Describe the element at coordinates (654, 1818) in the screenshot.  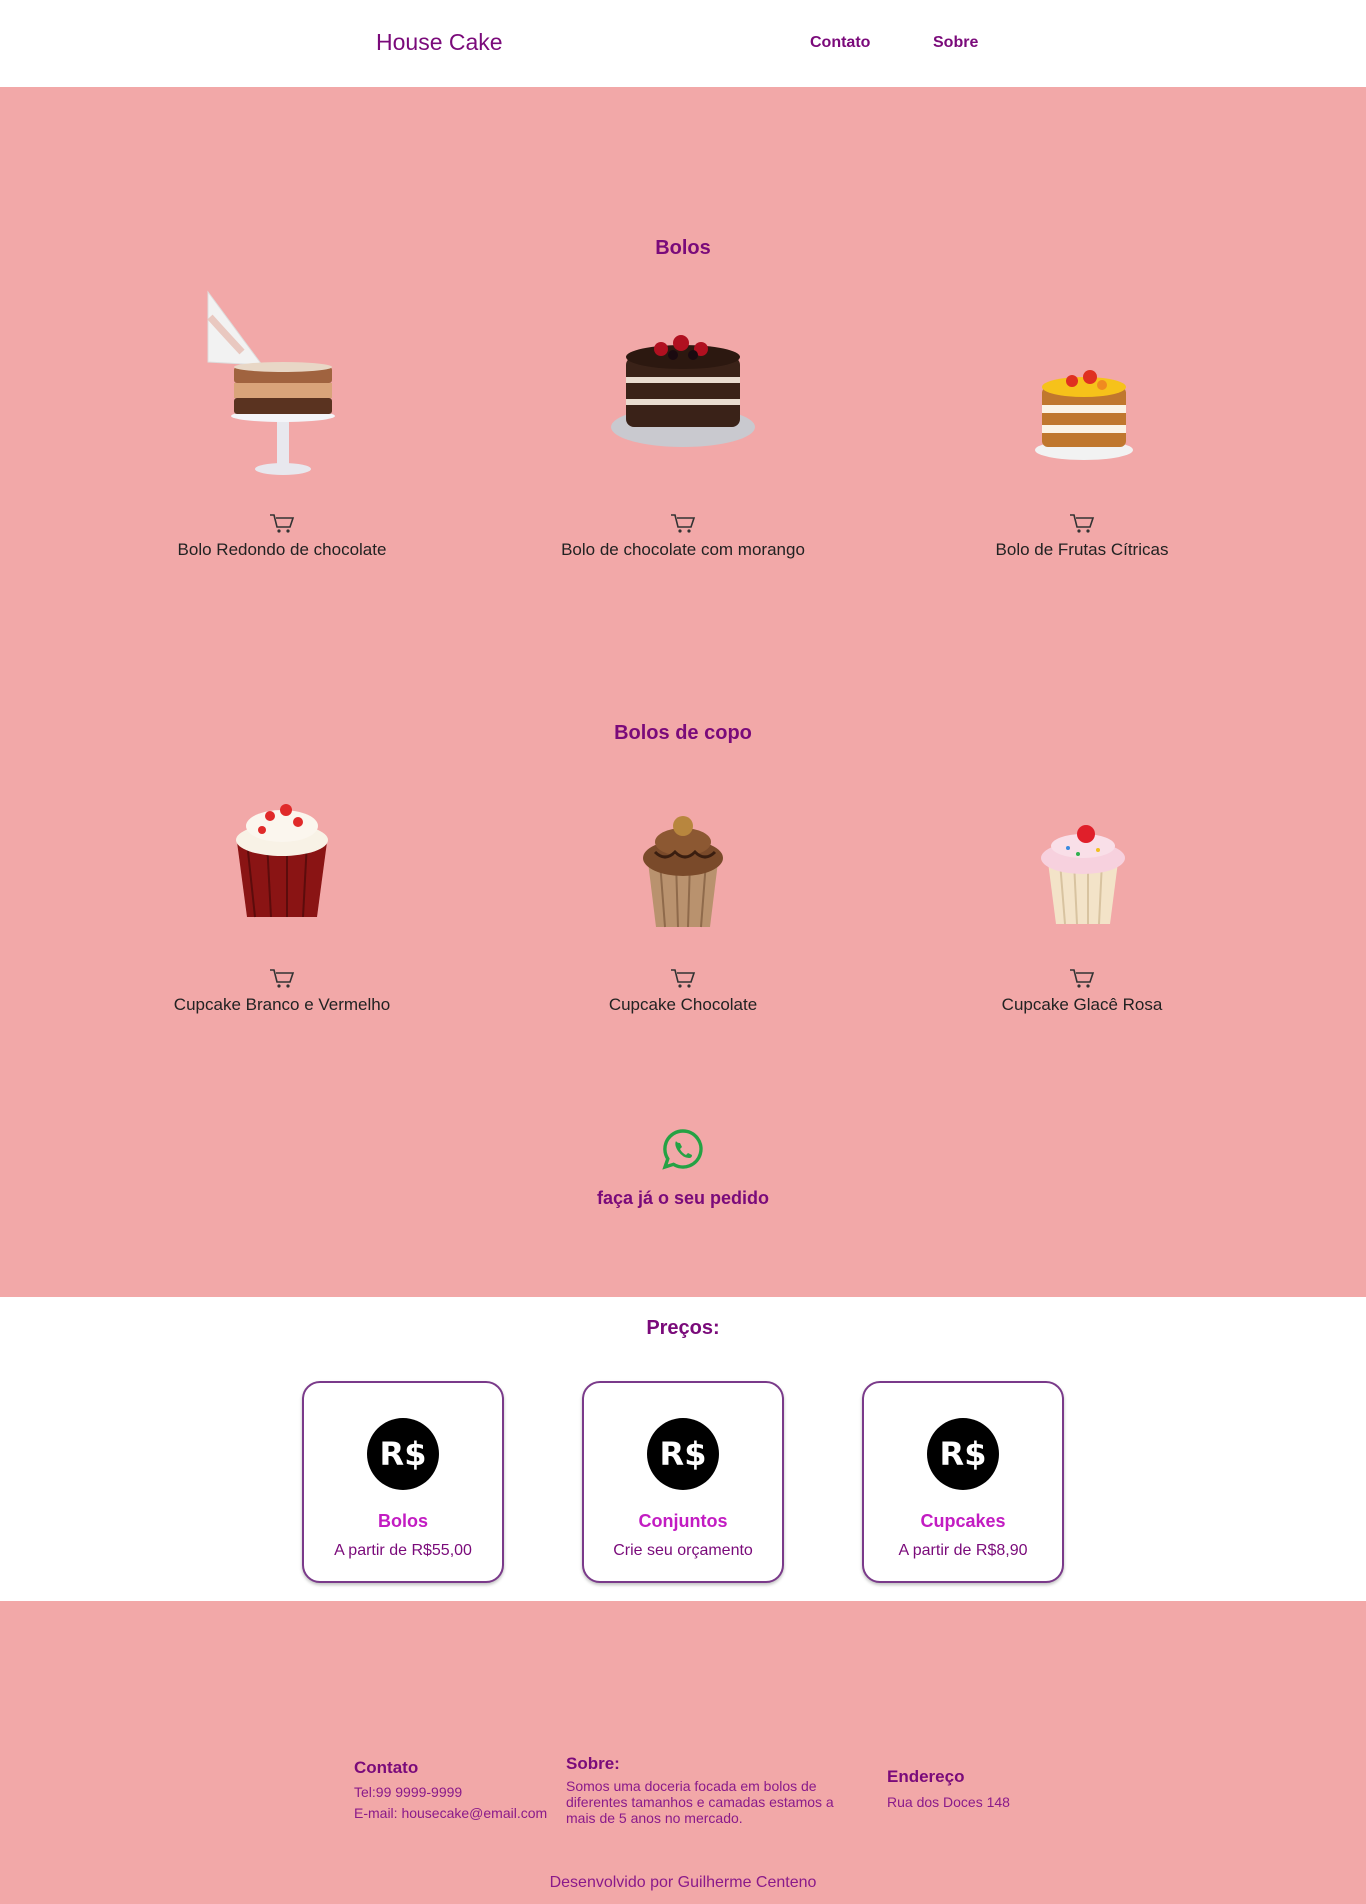
I see `footer-sobre-line: mais de 5 anos no mercado.` at that location.